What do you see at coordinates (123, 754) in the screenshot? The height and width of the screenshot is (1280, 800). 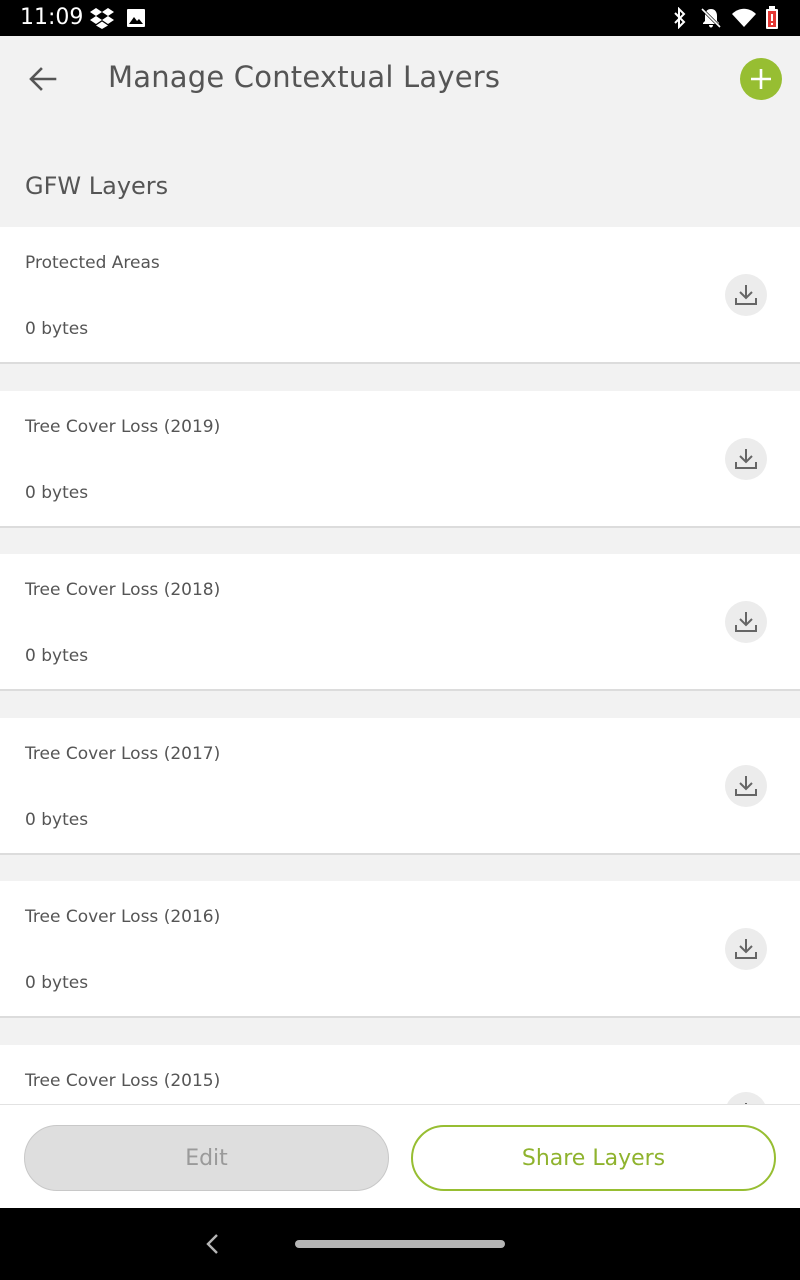 I see `layer-name: Tree Cover Loss (2017)` at bounding box center [123, 754].